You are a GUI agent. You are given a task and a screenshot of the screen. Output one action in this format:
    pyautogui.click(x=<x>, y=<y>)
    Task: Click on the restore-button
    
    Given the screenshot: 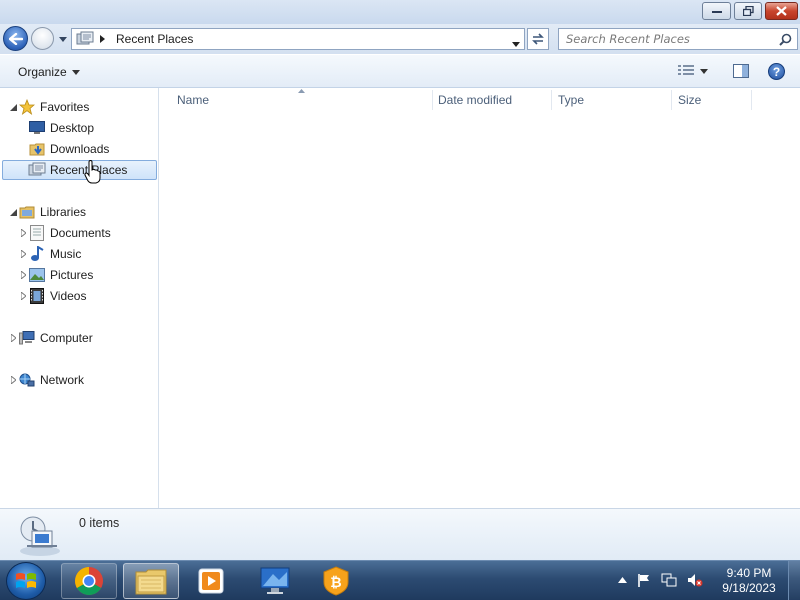 What is the action you would take?
    pyautogui.click(x=748, y=11)
    